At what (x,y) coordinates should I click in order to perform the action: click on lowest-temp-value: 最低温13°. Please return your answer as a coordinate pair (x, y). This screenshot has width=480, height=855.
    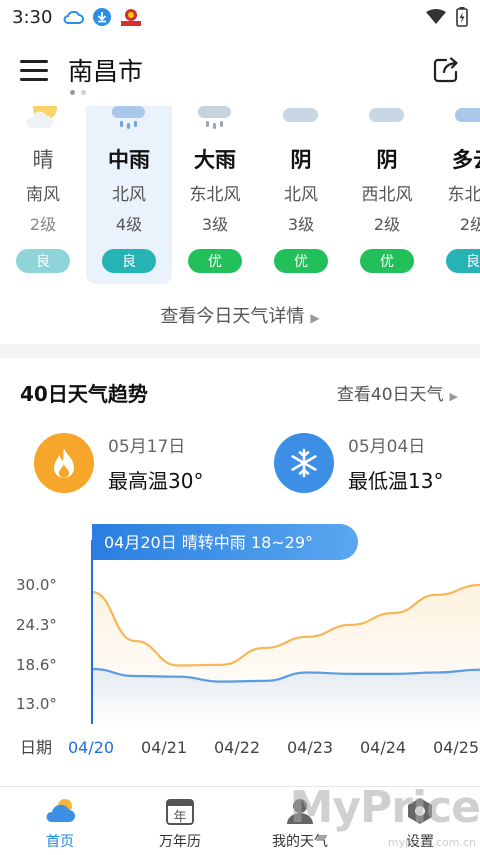
    Looking at the image, I should click on (396, 481).